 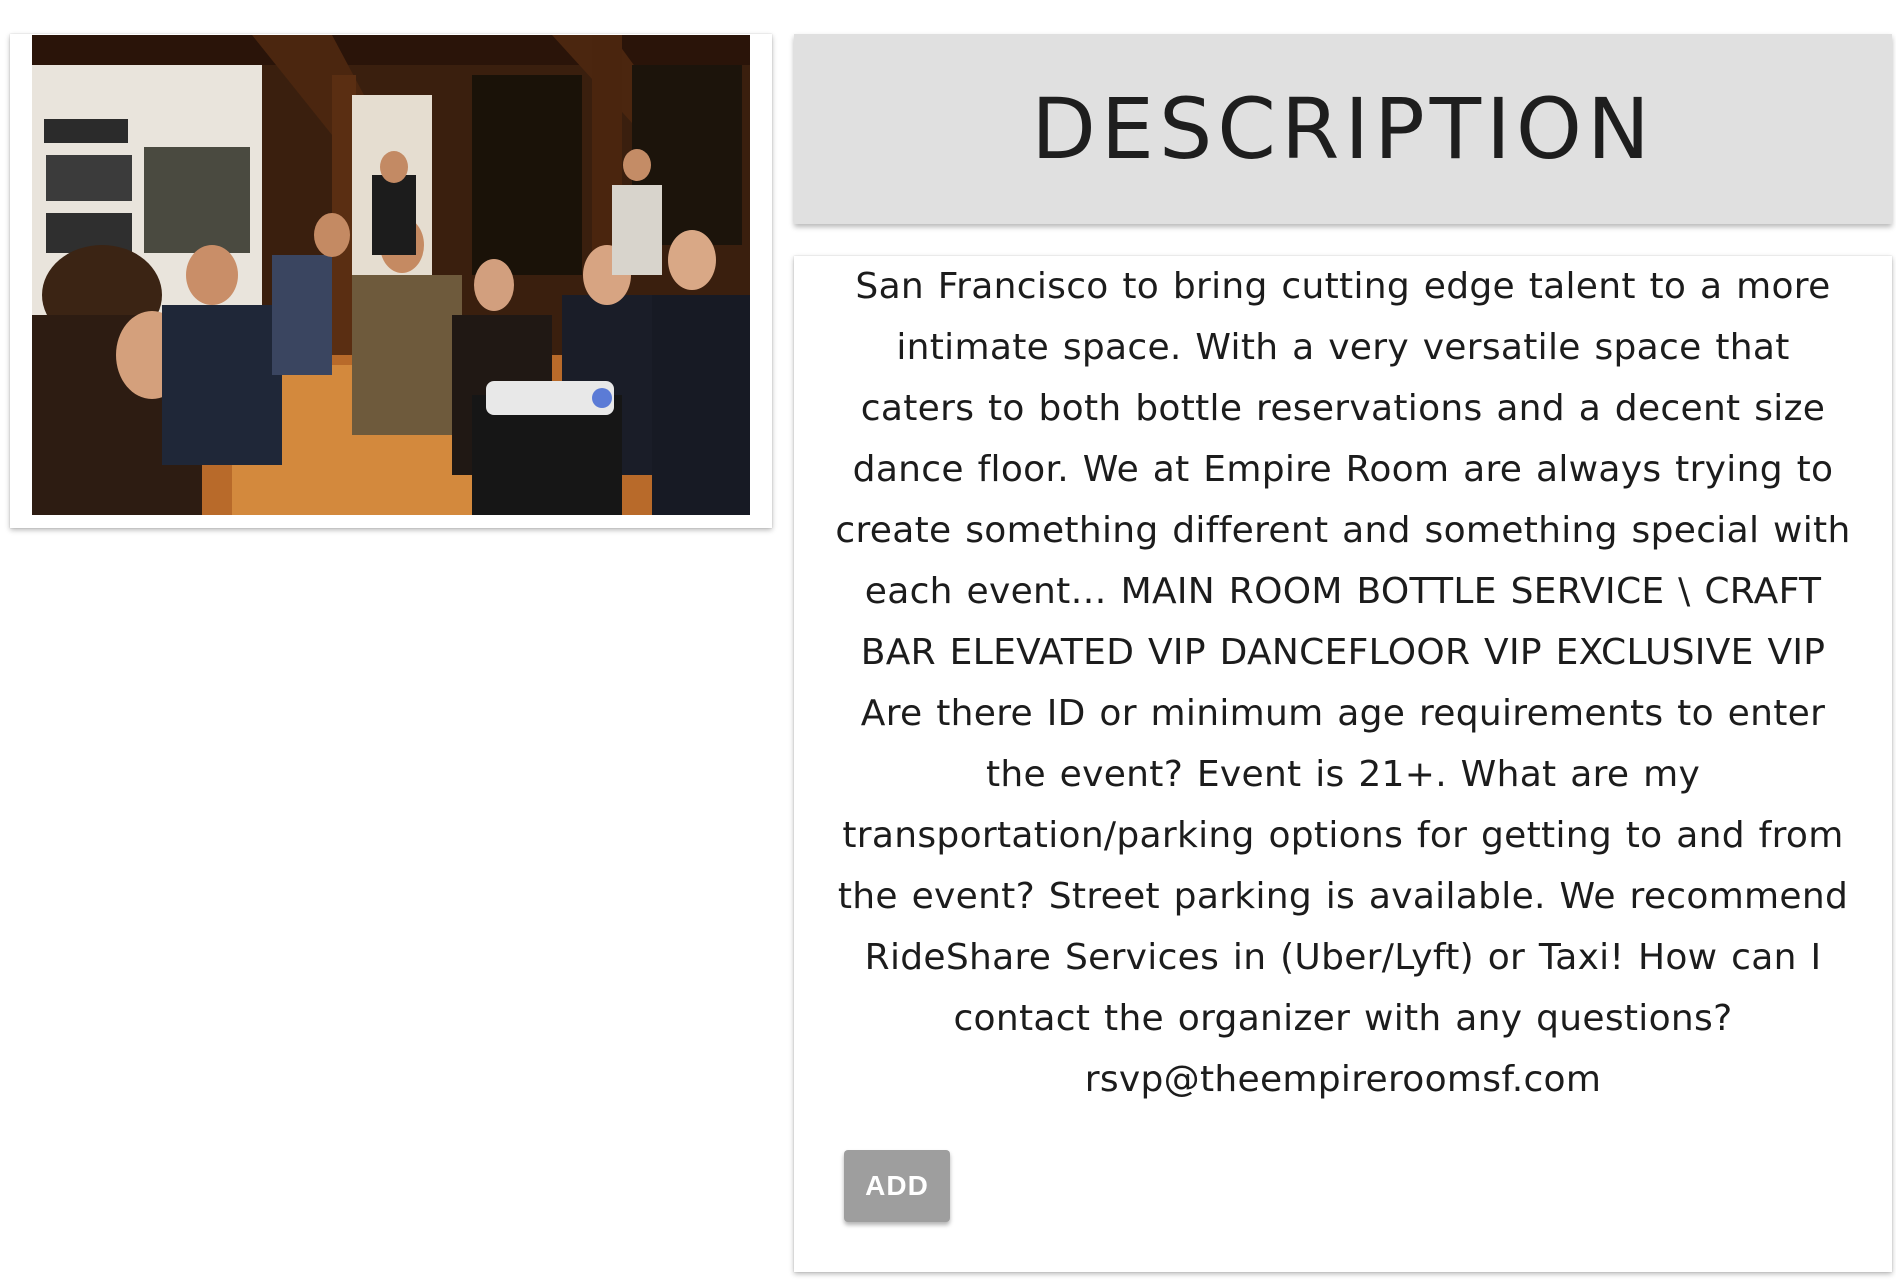 What do you see at coordinates (391, 275) in the screenshot?
I see `event-photo` at bounding box center [391, 275].